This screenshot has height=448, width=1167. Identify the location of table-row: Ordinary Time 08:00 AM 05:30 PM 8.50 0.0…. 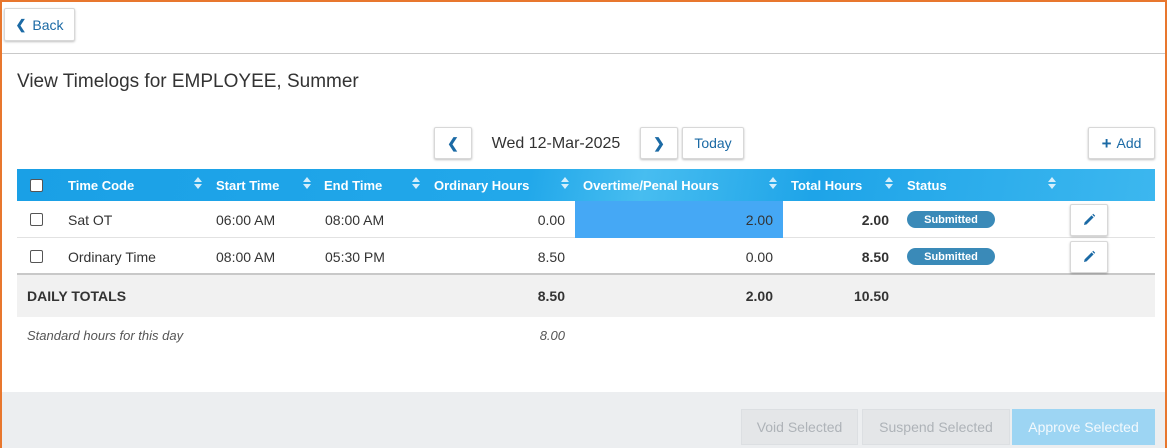
(586, 256).